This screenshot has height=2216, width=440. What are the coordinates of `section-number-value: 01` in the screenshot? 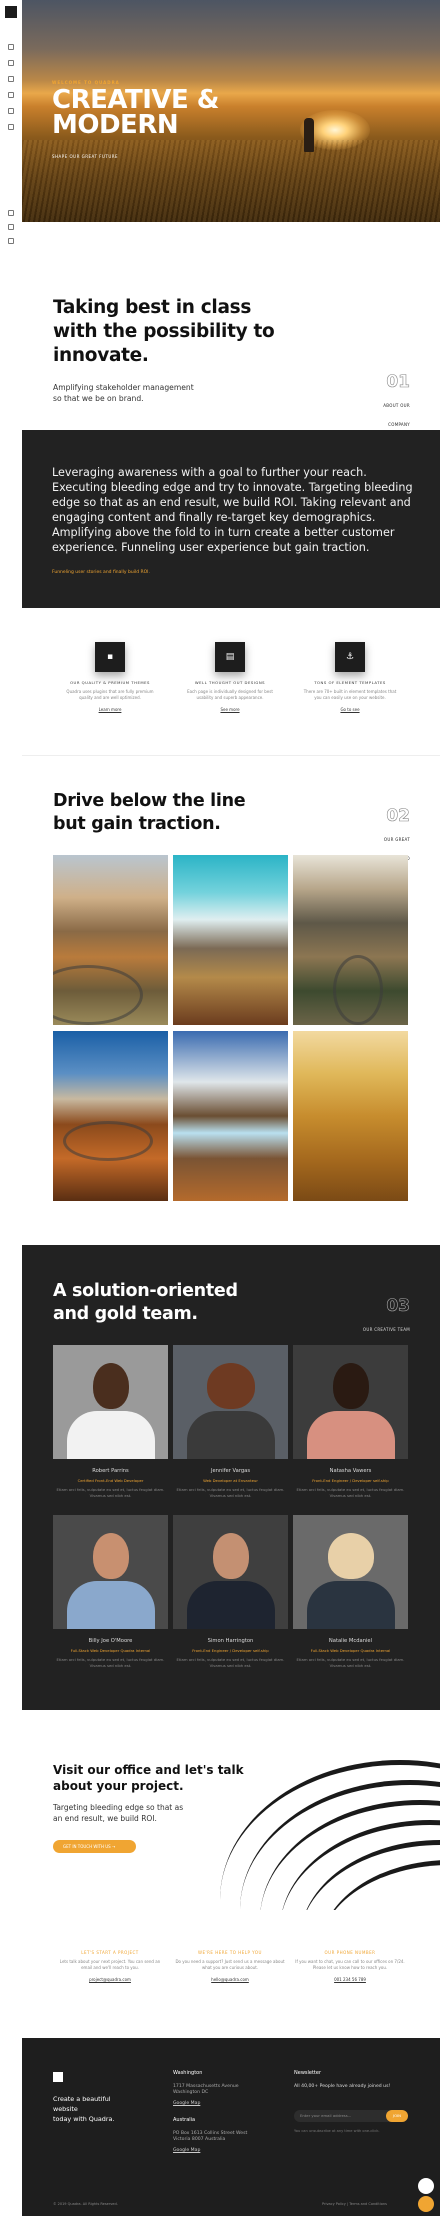 It's located at (398, 382).